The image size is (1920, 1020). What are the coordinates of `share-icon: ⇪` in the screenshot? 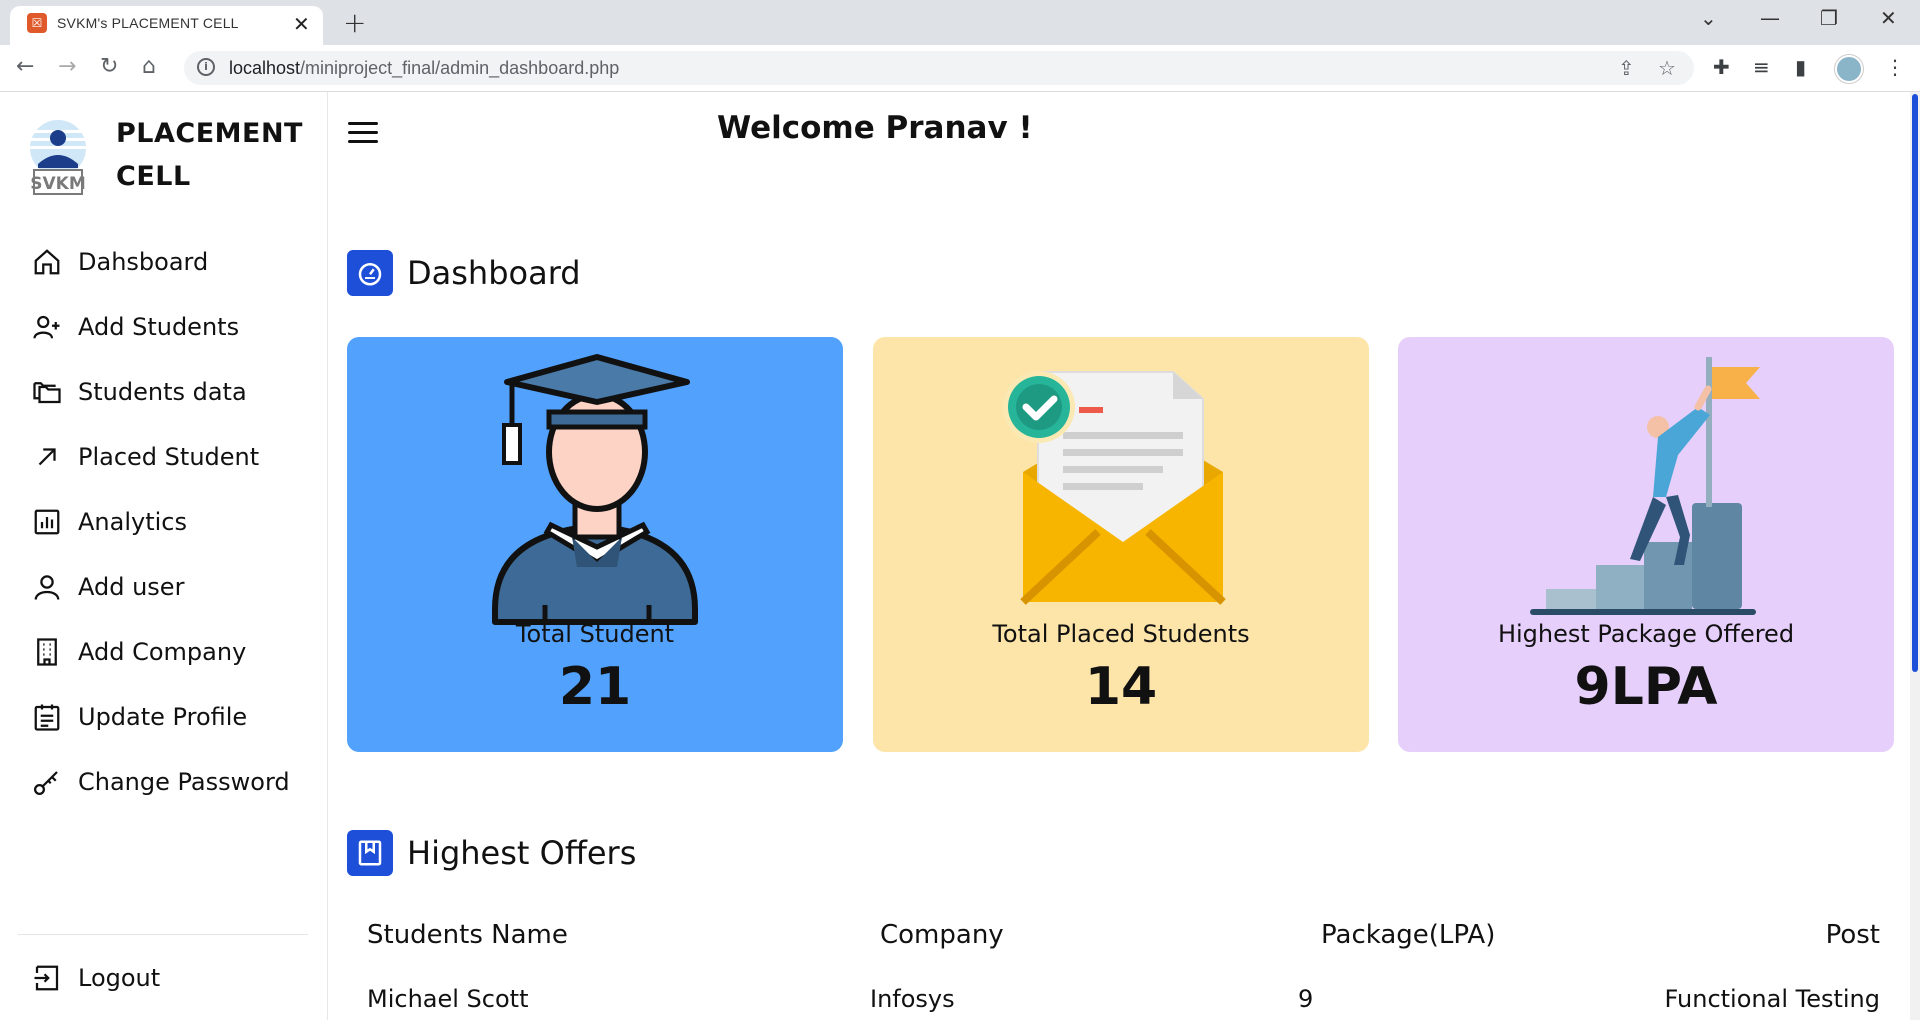 It's located at (1626, 68).